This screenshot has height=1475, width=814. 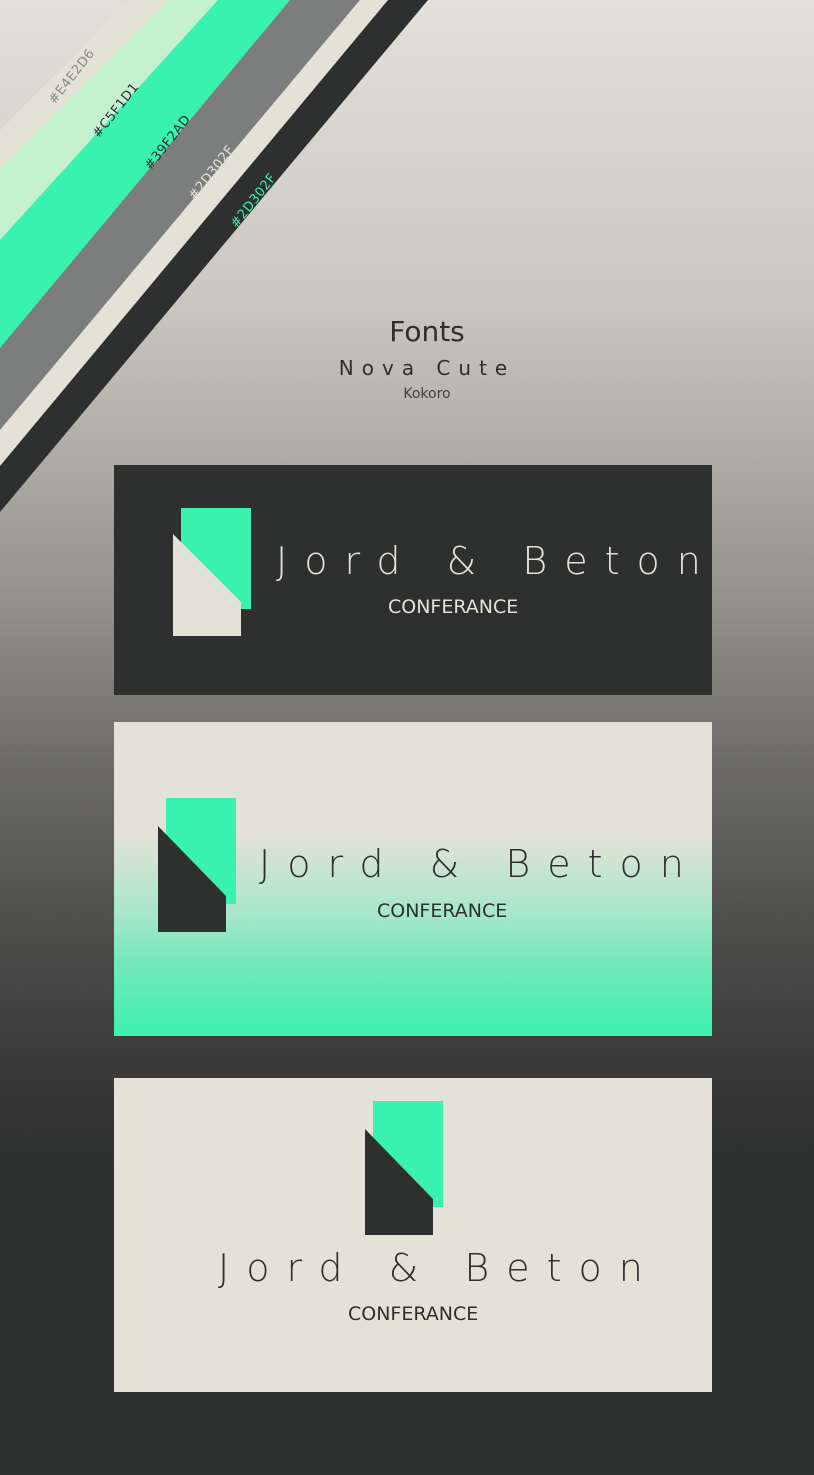 What do you see at coordinates (427, 331) in the screenshot?
I see `fonts-title: Fonts` at bounding box center [427, 331].